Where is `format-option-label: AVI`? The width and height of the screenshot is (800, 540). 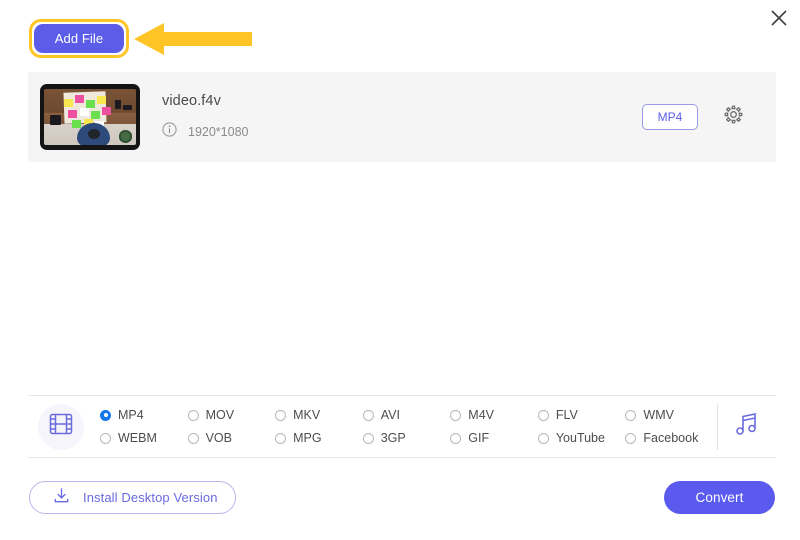
format-option-label: AVI is located at coordinates (390, 415).